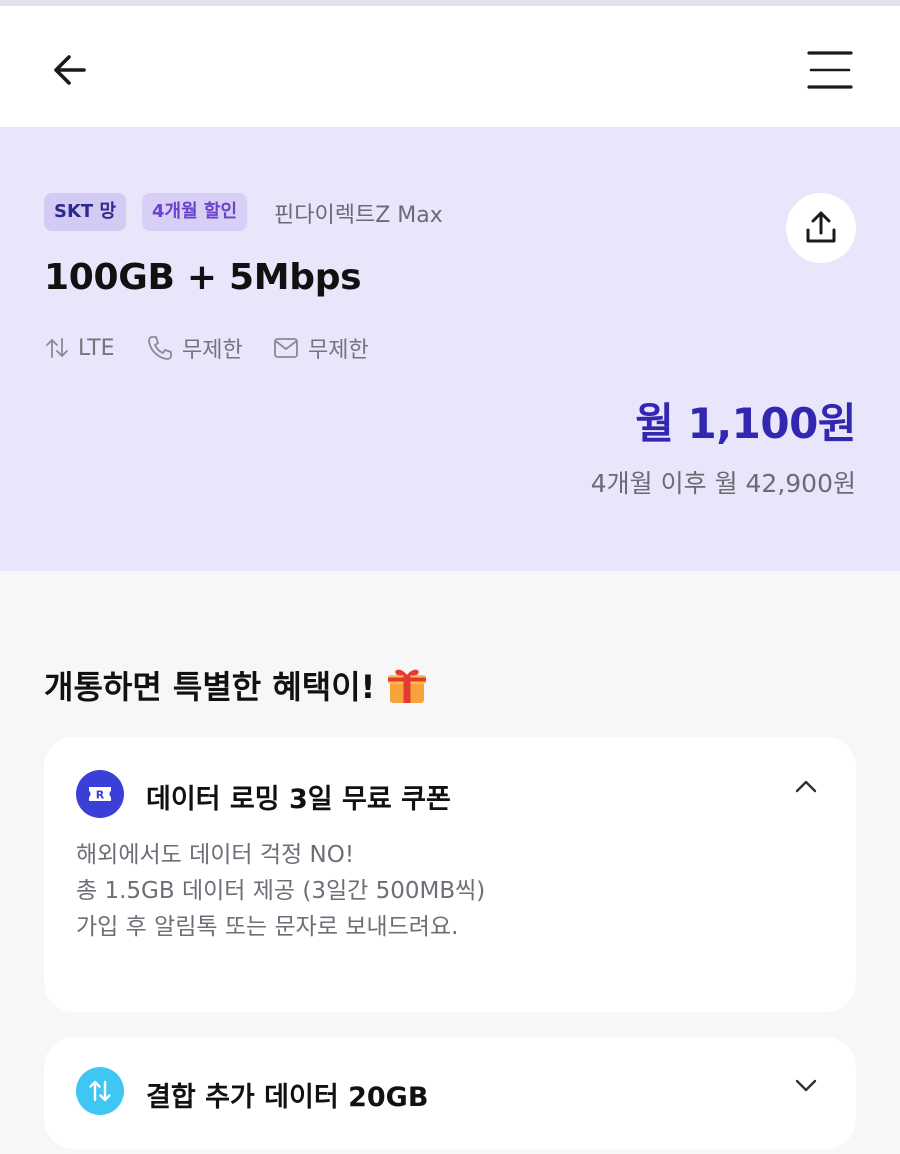  I want to click on benefits-heading: 개통하면 특별한 혜택이!, so click(236, 685).